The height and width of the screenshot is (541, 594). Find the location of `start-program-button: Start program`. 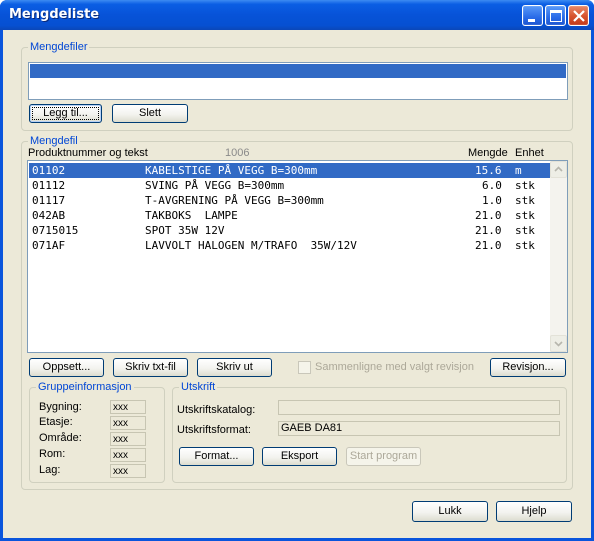

start-program-button: Start program is located at coordinates (383, 456).